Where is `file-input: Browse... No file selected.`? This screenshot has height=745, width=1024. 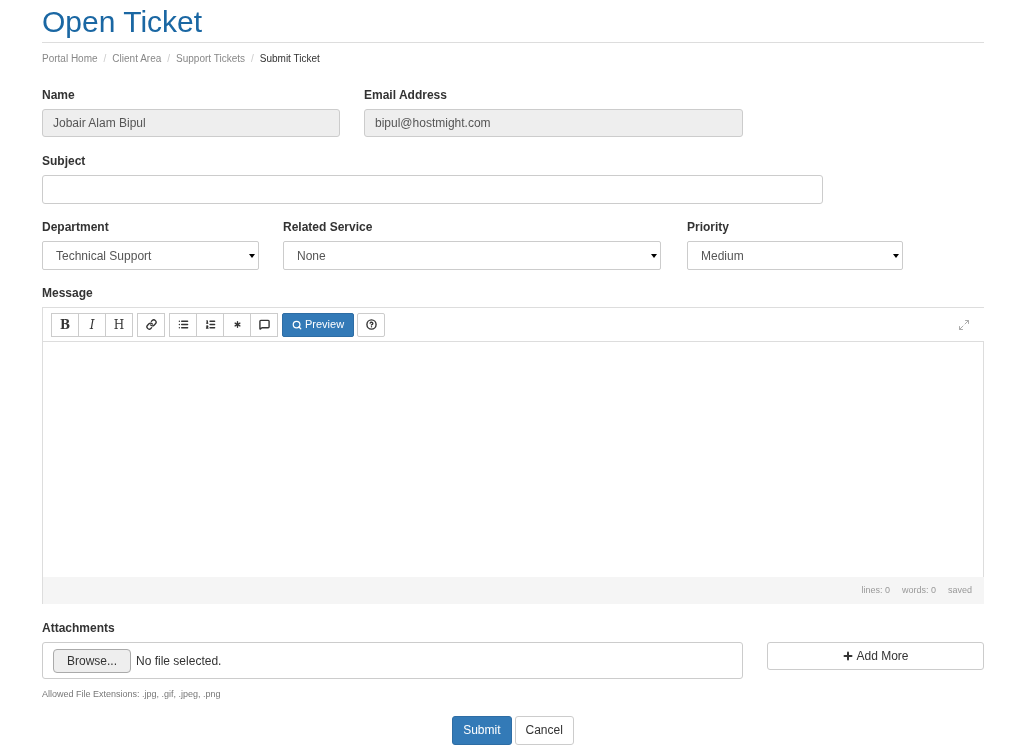 file-input: Browse... No file selected. is located at coordinates (392, 660).